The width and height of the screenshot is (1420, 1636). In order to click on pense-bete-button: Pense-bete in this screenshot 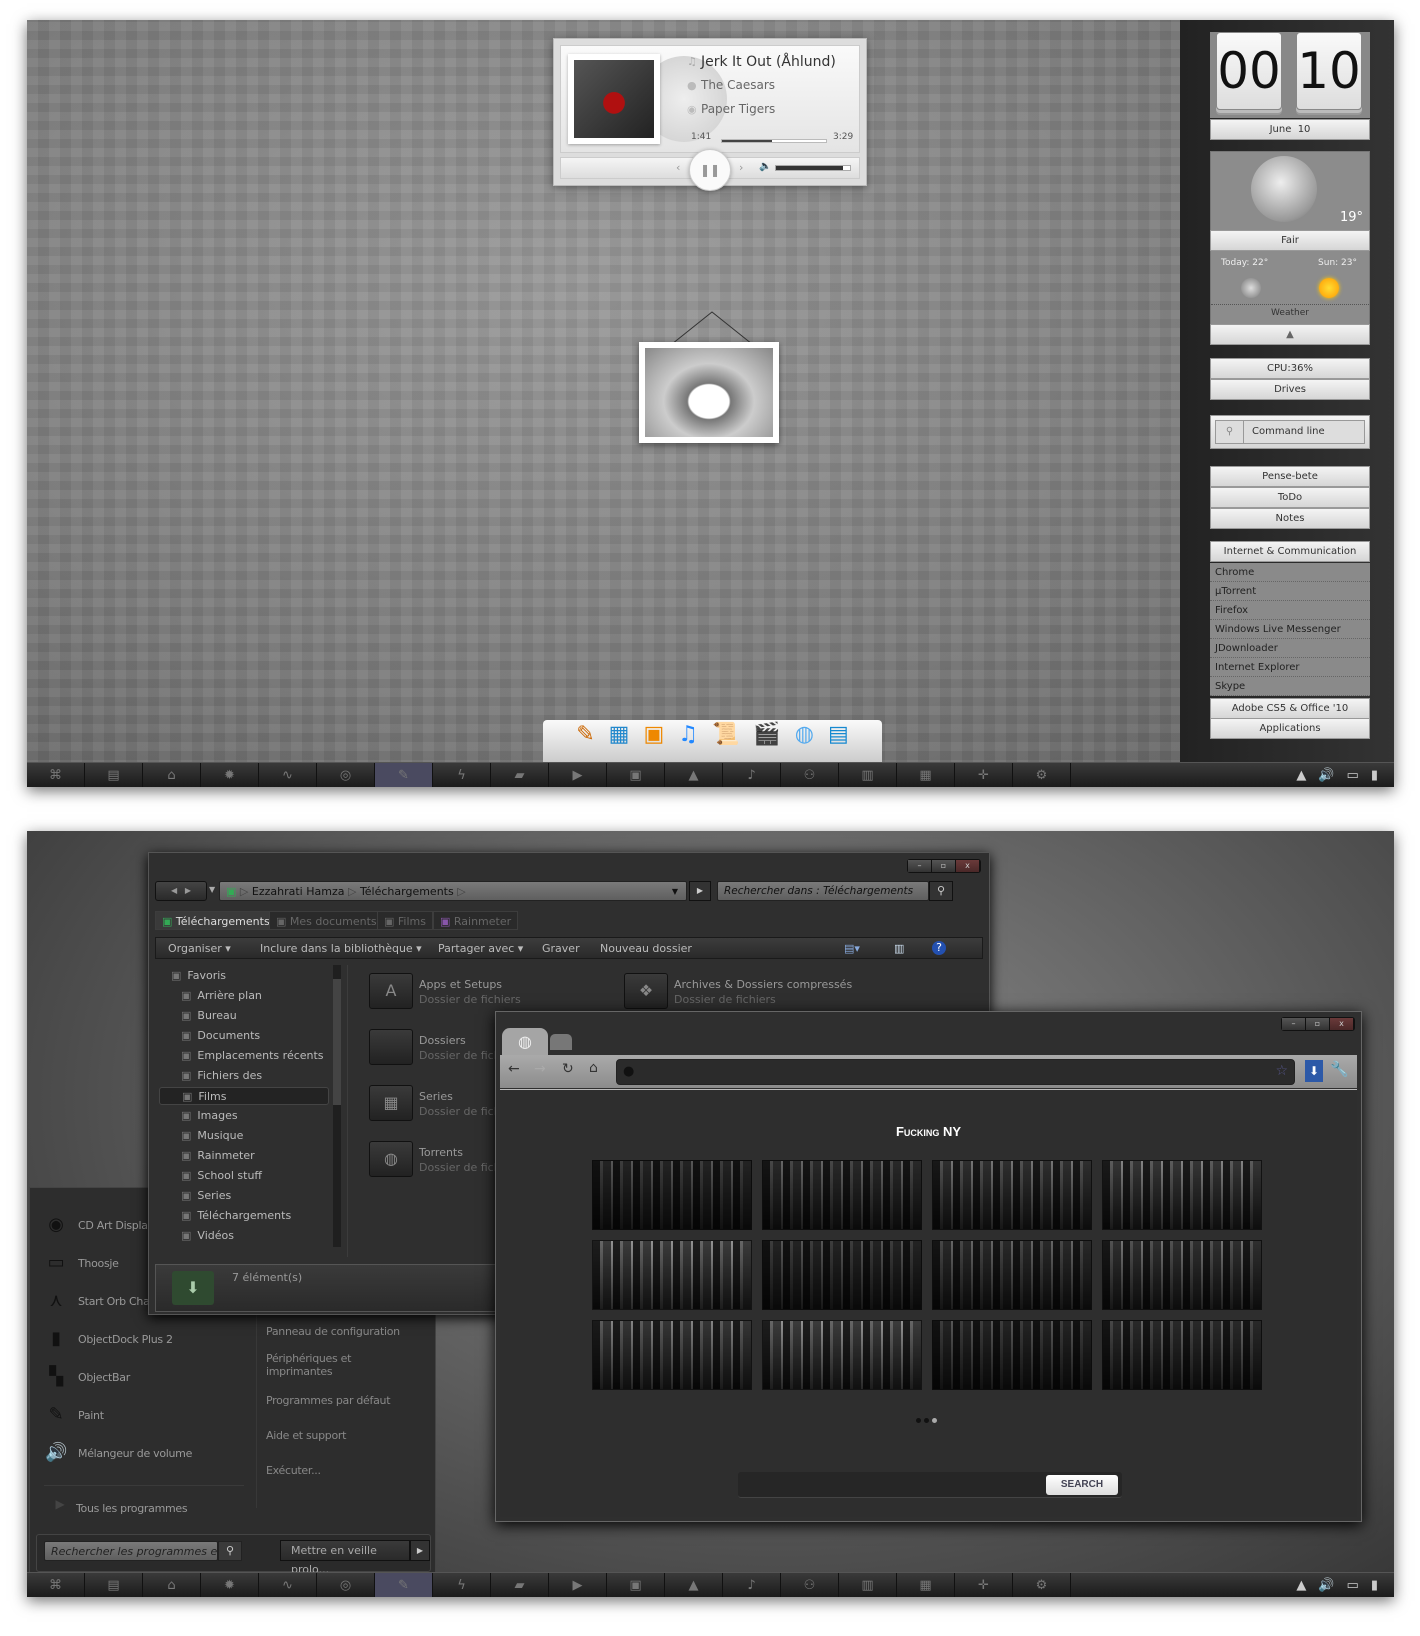, I will do `click(1290, 476)`.